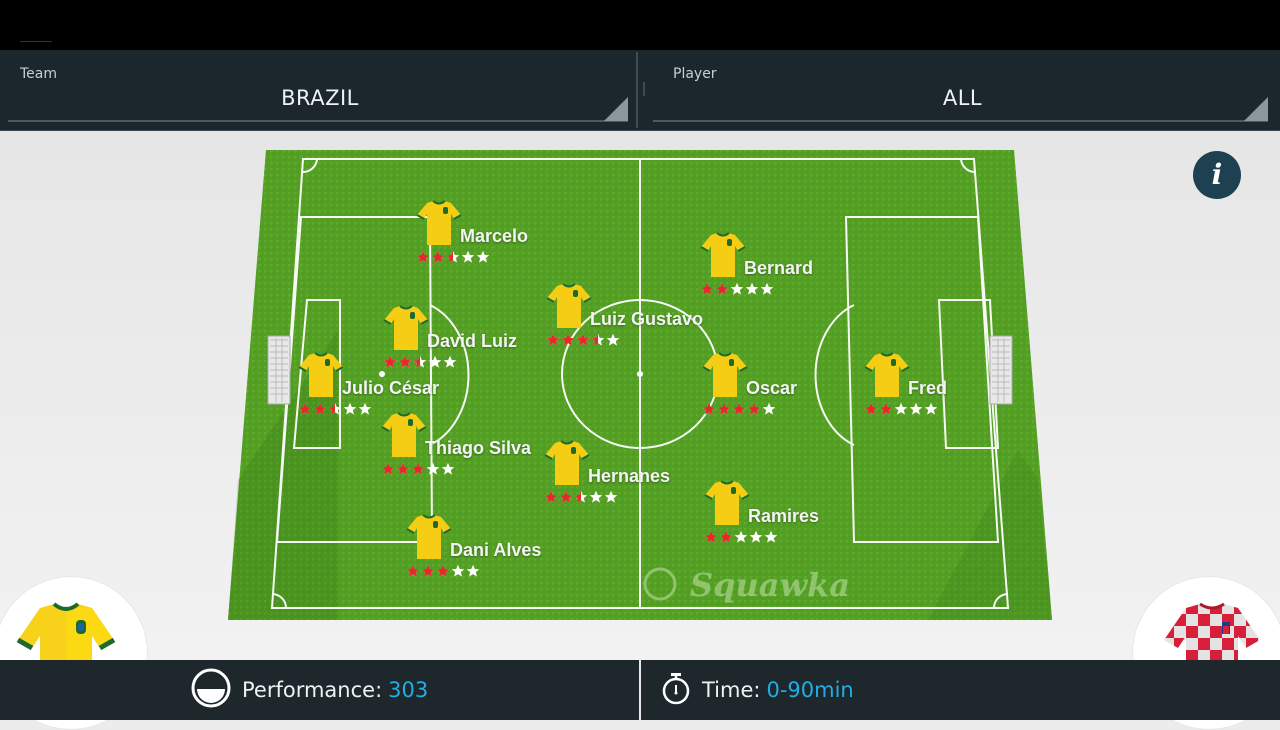 The image size is (1280, 730). Describe the element at coordinates (486, 554) in the screenshot. I see `player-marker: Dani Alves` at that location.